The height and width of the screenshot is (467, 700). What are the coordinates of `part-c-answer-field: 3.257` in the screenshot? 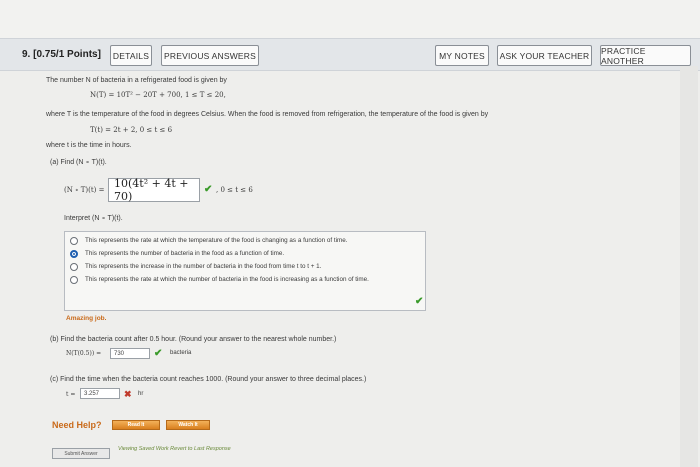 It's located at (100, 393).